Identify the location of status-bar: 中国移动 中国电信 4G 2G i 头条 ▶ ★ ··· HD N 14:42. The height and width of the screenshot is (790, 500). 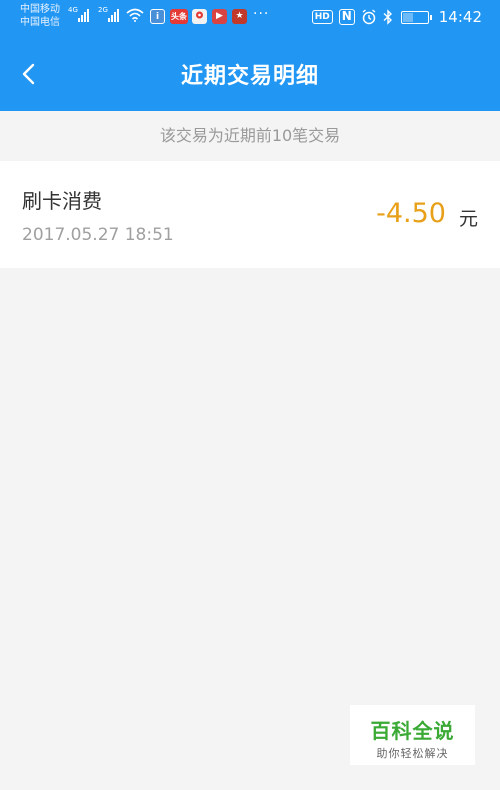
(250, 18).